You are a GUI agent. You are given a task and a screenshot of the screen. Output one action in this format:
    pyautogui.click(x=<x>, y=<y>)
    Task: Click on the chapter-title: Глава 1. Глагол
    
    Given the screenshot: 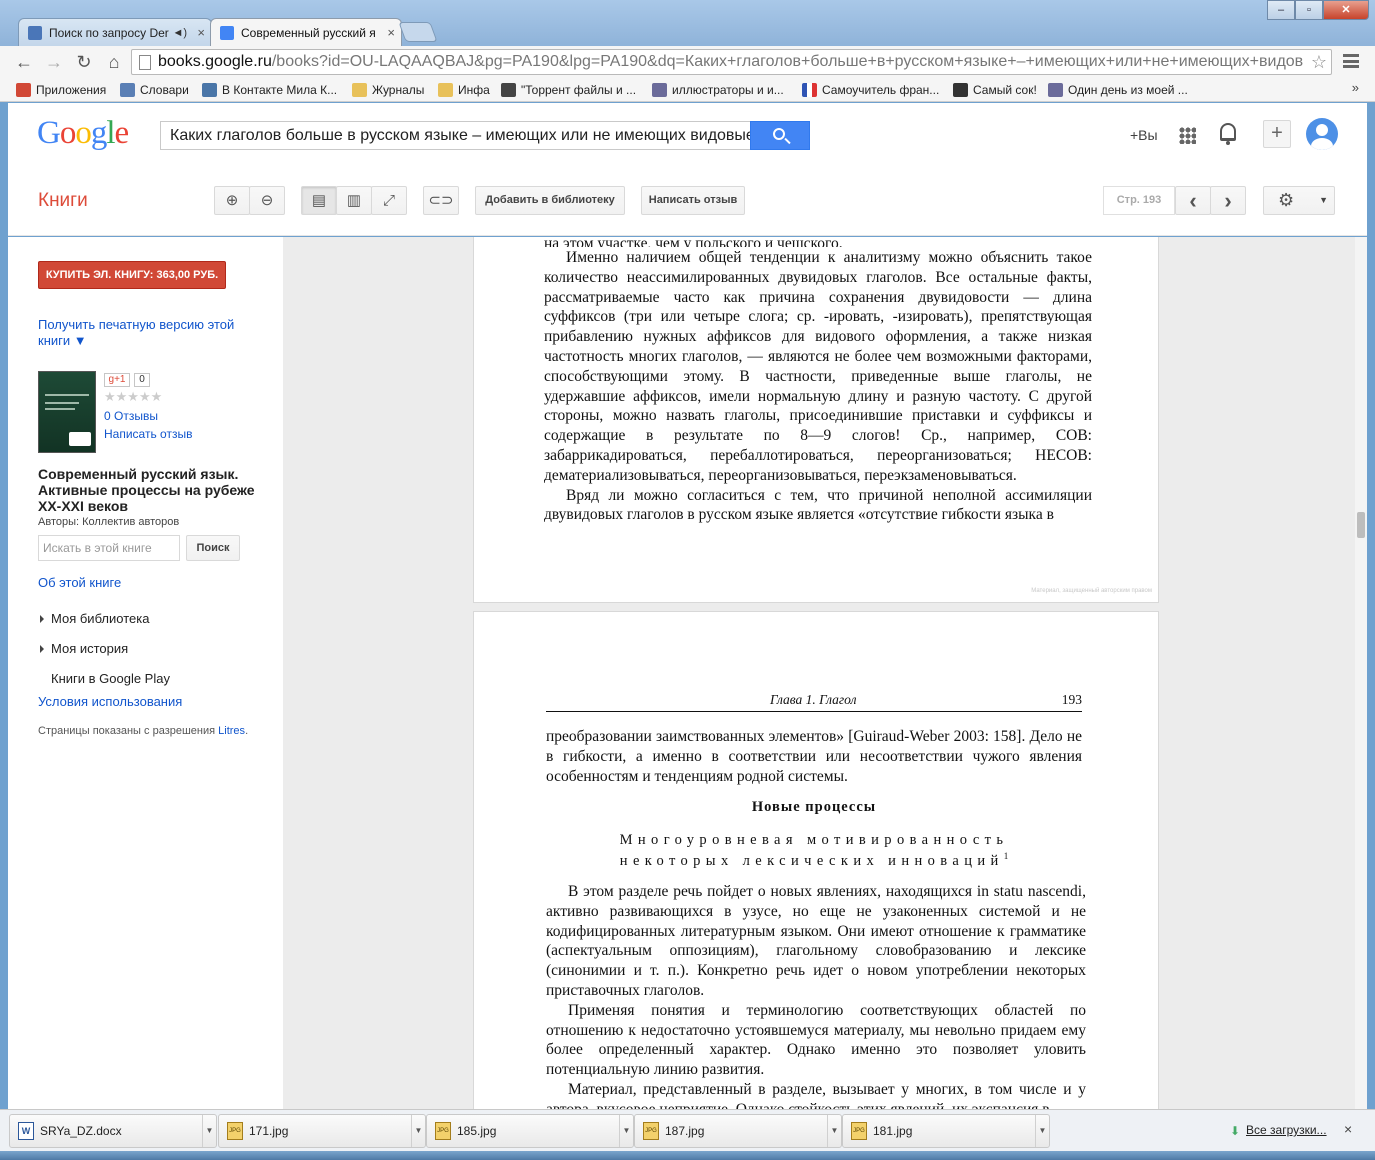 What is the action you would take?
    pyautogui.click(x=813, y=699)
    